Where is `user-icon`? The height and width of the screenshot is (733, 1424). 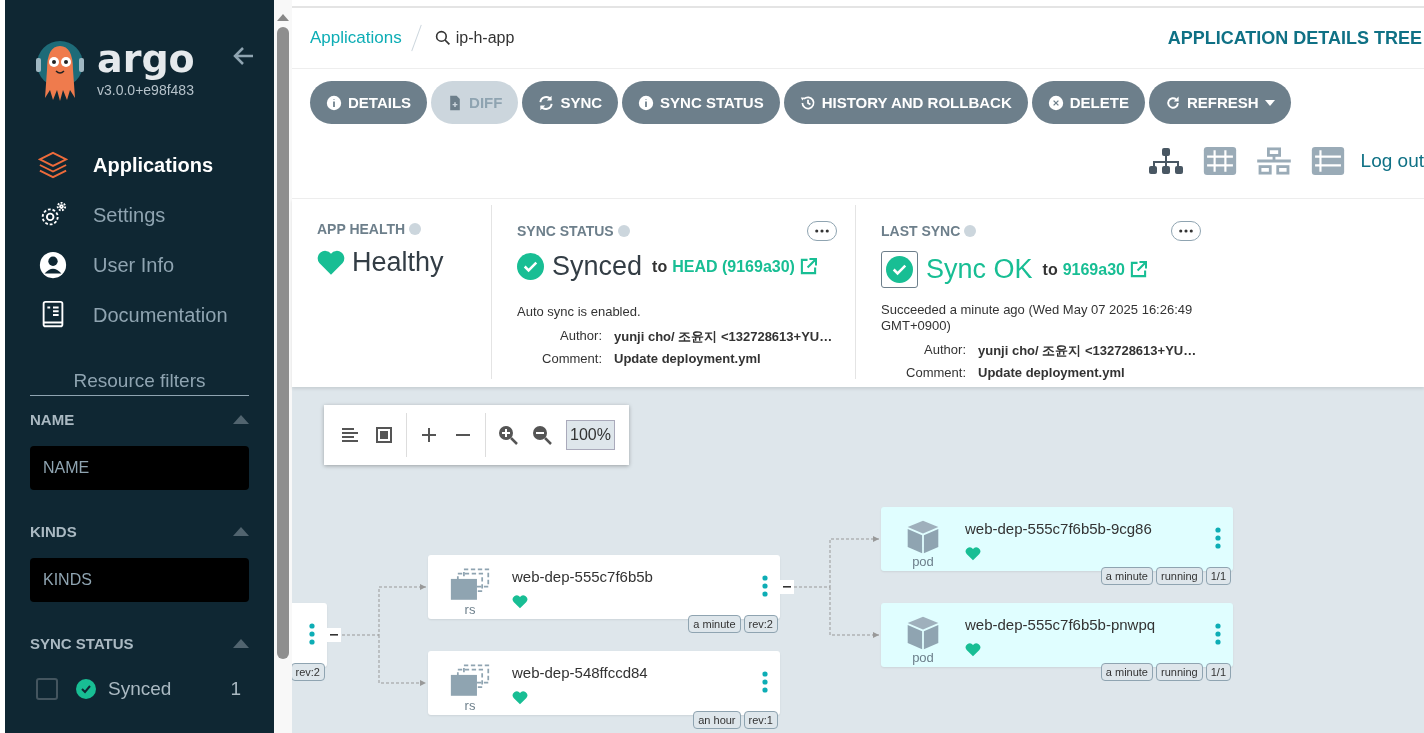 user-icon is located at coordinates (53, 265).